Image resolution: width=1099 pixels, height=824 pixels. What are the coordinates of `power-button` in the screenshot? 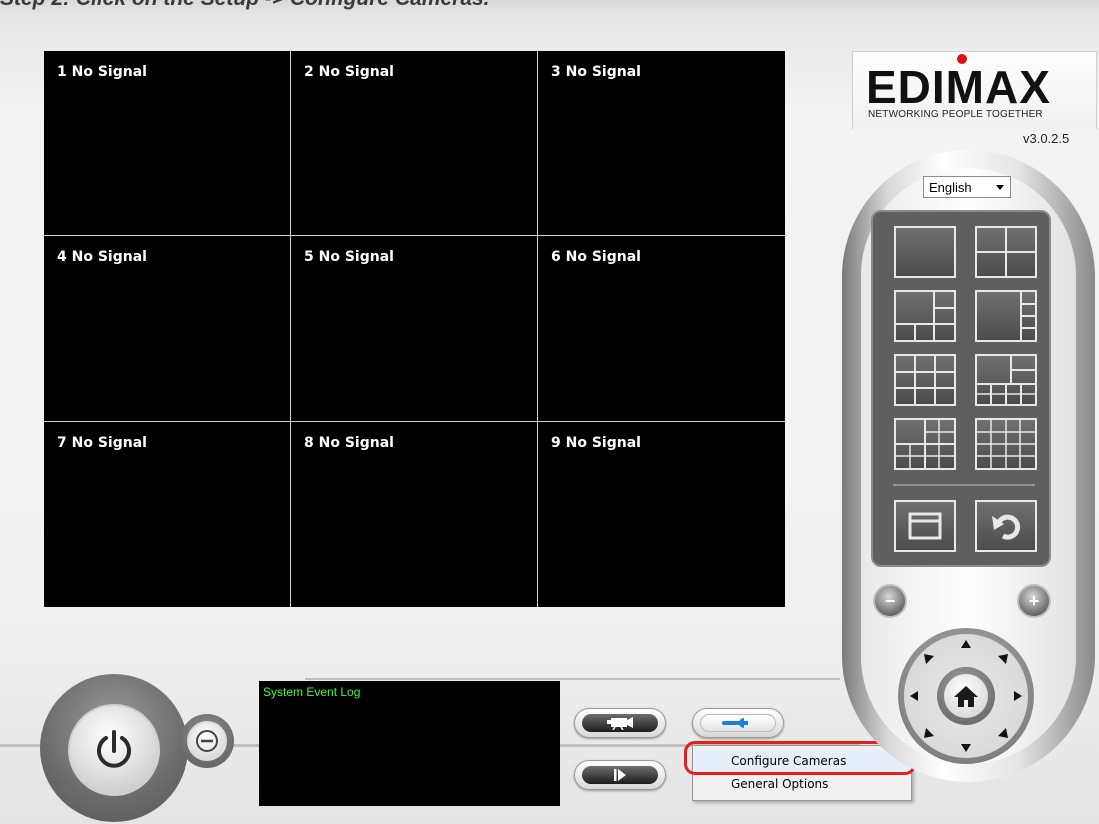 It's located at (114, 750).